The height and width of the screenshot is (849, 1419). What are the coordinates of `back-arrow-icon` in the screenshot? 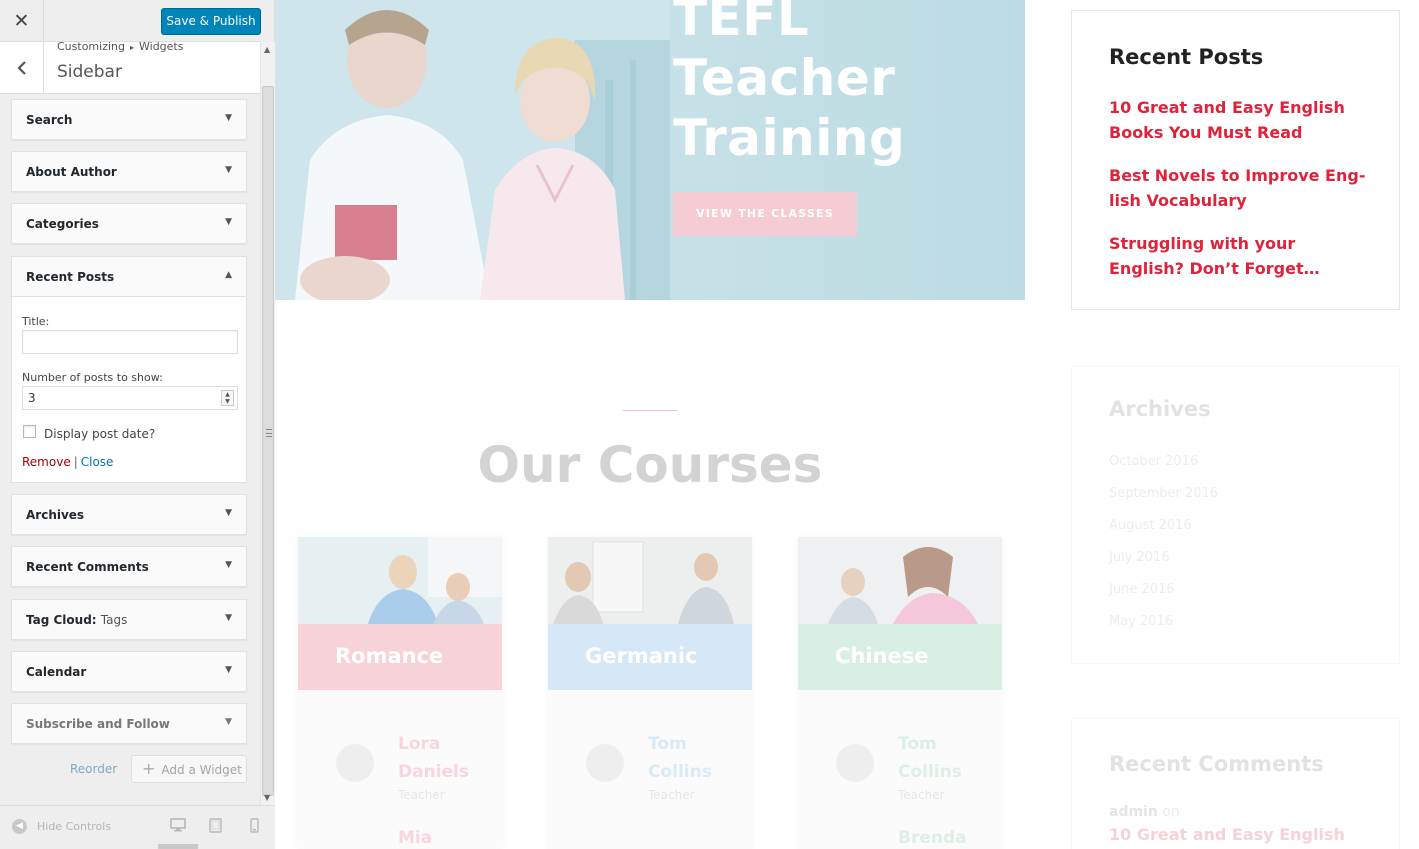 It's located at (22, 68).